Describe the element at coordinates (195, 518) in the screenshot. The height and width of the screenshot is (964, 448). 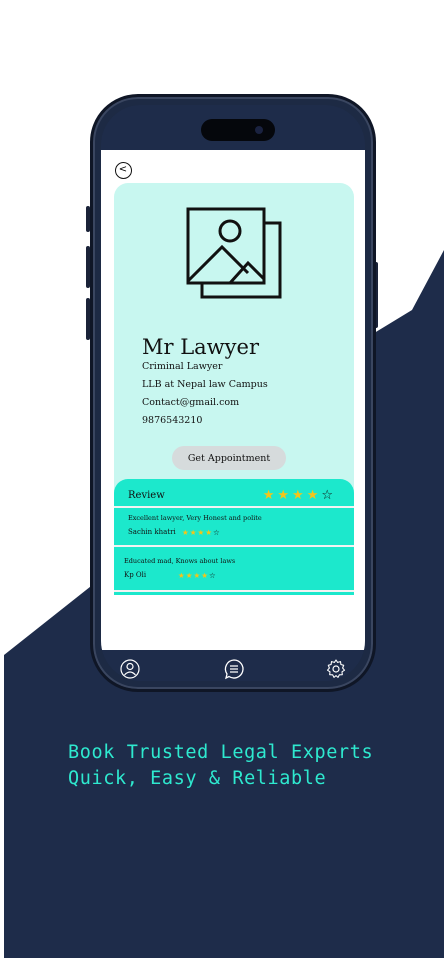
I see `review-text: Excellent lawyer, Very Honest and polite` at that location.